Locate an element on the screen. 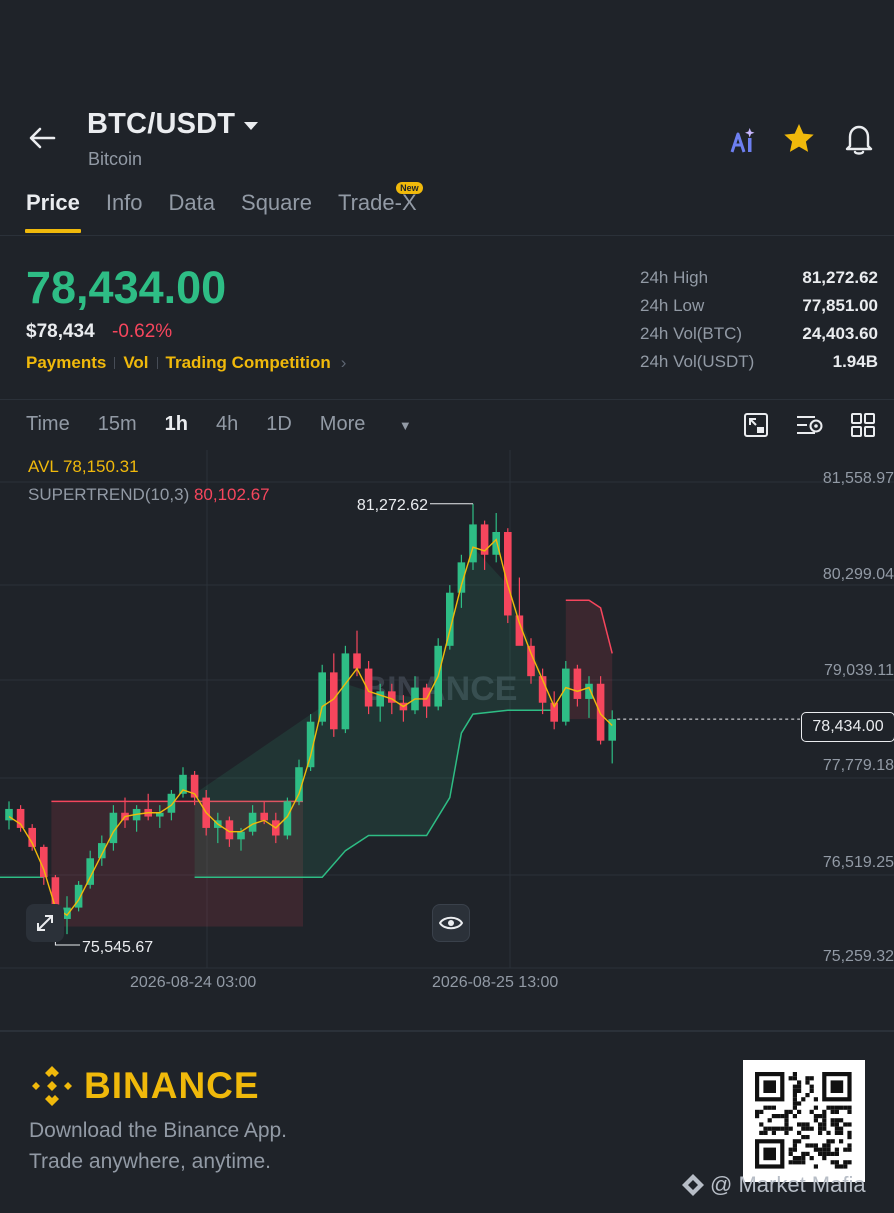  y-tick: 80,299.04 is located at coordinates (858, 574).